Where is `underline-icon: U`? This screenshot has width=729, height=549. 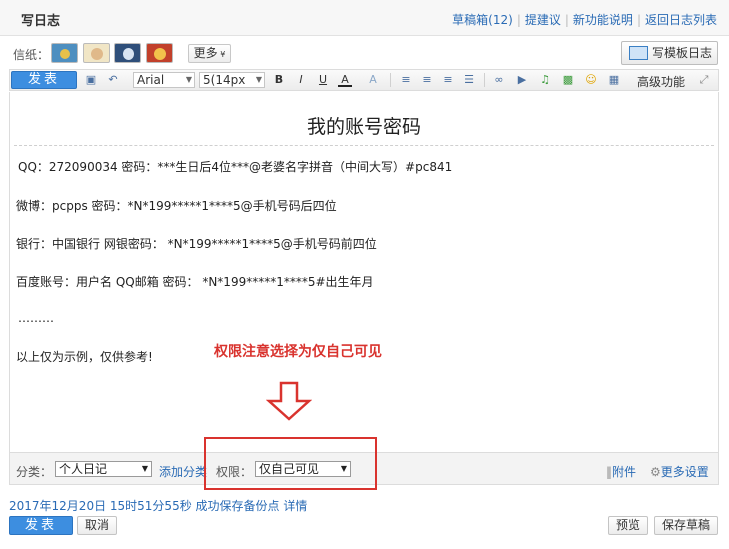 underline-icon: U is located at coordinates (323, 80).